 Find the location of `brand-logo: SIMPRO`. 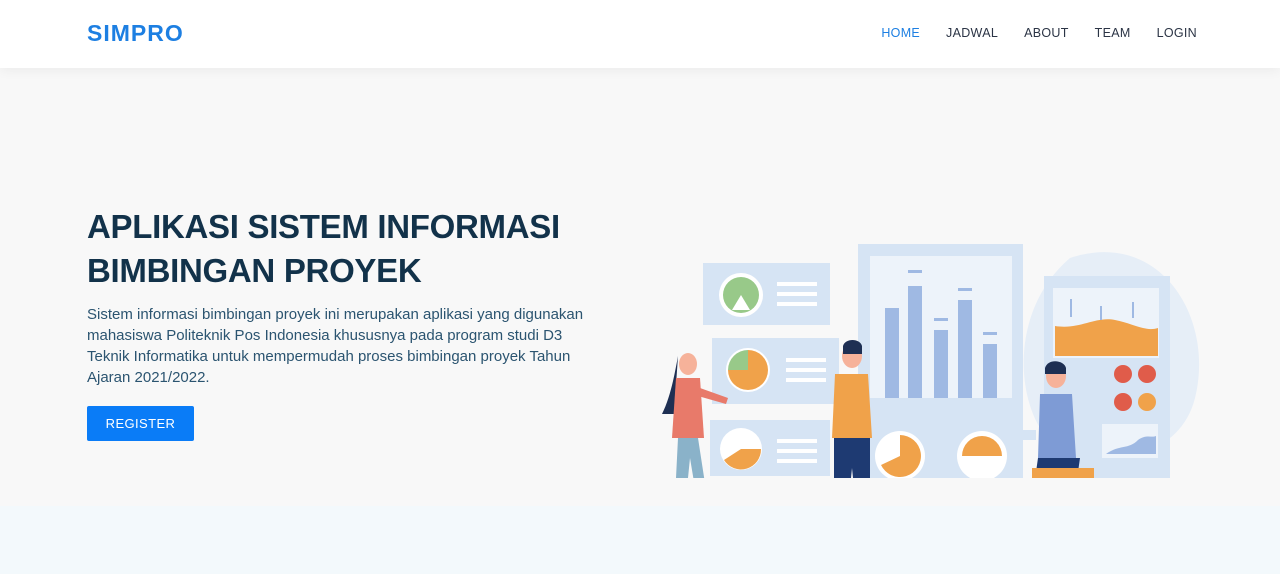

brand-logo: SIMPRO is located at coordinates (135, 33).